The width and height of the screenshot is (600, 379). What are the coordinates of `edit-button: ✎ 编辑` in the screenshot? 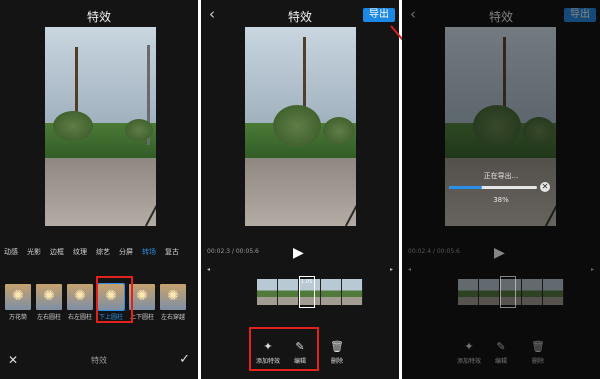 It's located at (501, 352).